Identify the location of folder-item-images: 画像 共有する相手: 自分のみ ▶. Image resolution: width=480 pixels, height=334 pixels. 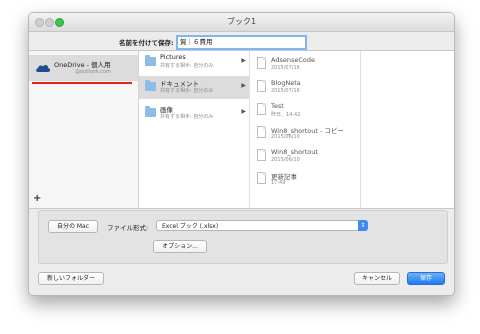
(194, 113).